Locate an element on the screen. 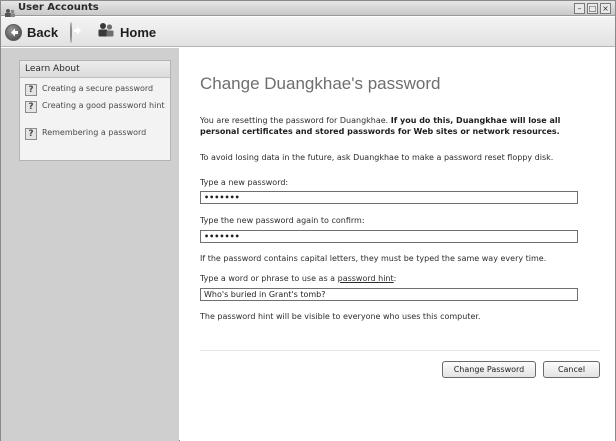  learn-item-remembering-password: ? Remembering a password is located at coordinates (97, 134).